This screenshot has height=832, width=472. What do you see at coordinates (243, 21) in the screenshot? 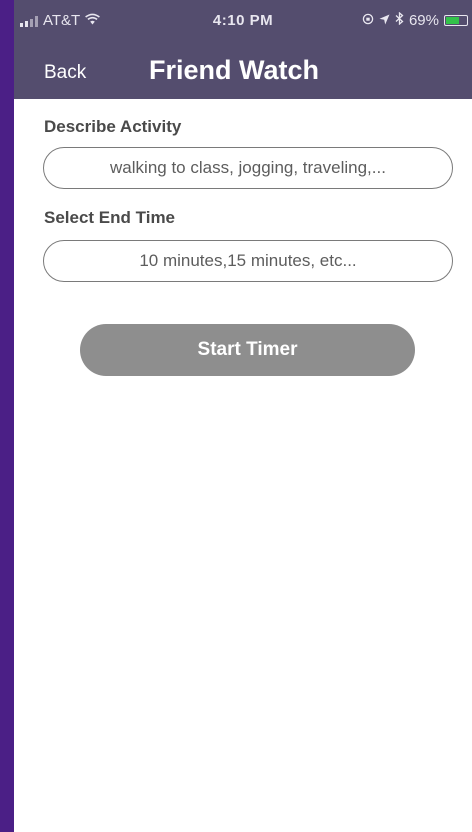
I see `status-bar: AT&T 4:10 PM 69%` at bounding box center [243, 21].